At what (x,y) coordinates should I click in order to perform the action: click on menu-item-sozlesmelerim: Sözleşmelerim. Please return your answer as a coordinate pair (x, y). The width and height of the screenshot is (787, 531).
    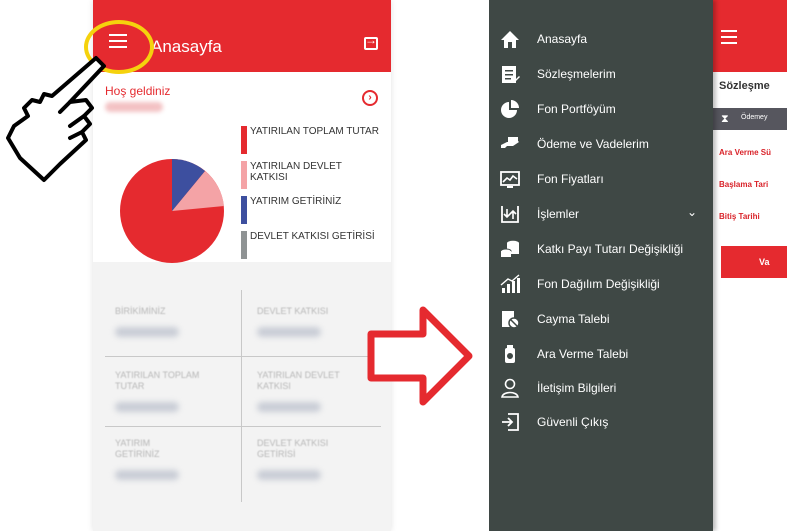
    Looking at the image, I should click on (601, 74).